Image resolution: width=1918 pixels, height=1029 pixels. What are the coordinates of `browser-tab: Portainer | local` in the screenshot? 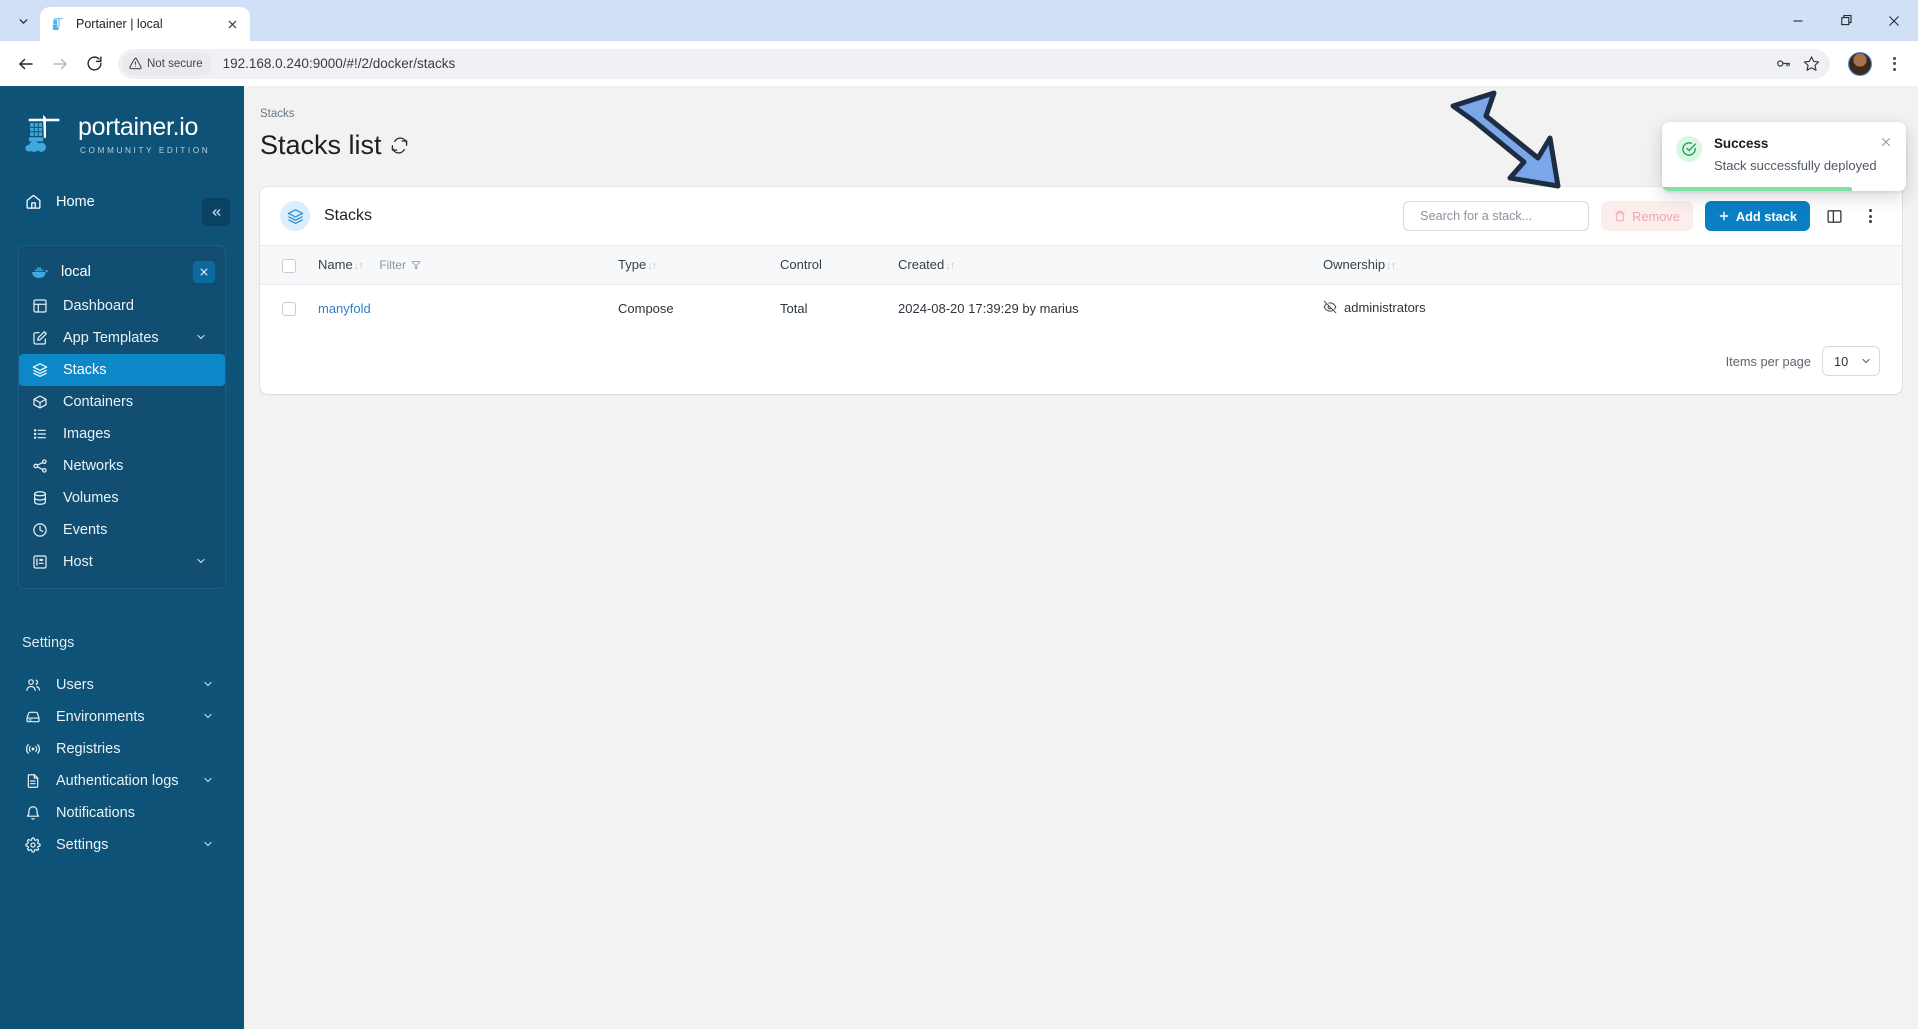 It's located at (145, 24).